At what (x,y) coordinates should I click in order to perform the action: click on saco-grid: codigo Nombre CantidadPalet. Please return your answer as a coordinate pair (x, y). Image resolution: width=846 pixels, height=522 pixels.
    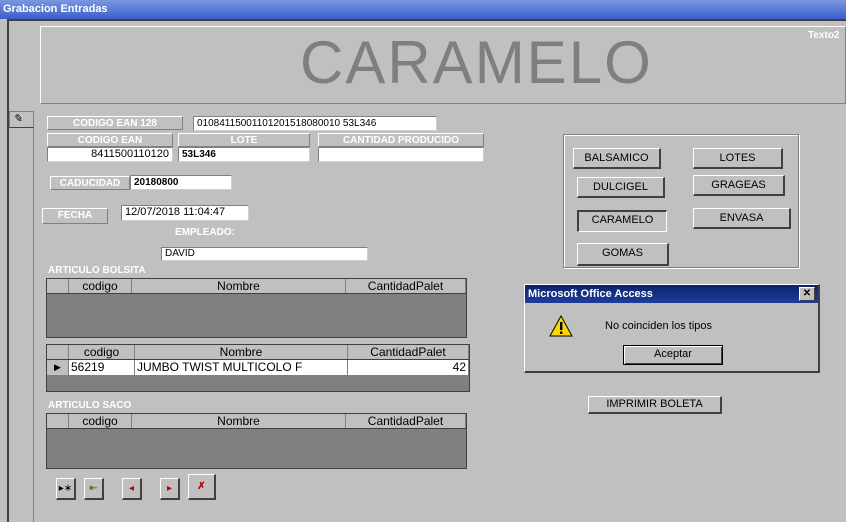
    Looking at the image, I should click on (256, 441).